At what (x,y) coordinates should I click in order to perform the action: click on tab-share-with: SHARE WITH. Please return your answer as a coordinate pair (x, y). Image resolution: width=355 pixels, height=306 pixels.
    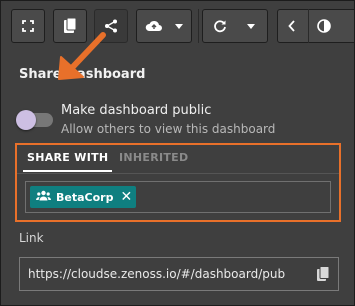
    Looking at the image, I should click on (67, 161).